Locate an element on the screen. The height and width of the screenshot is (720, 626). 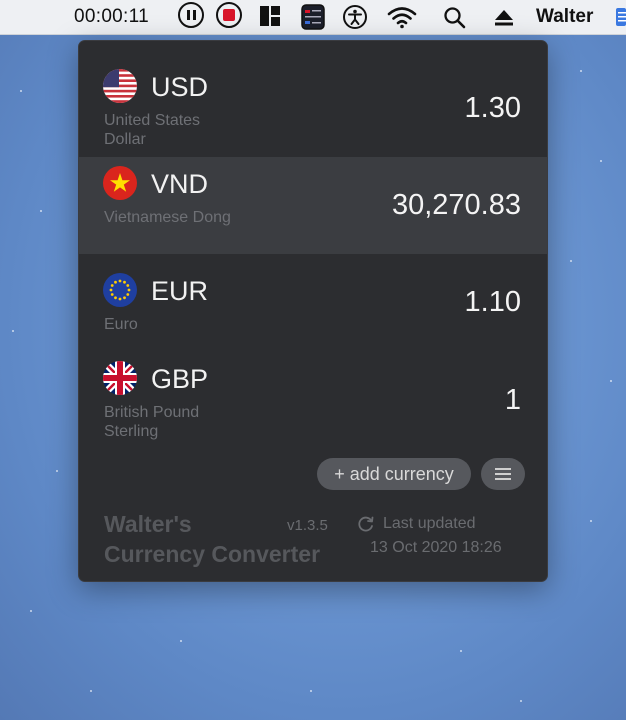
currency-name: Euro is located at coordinates (121, 324).